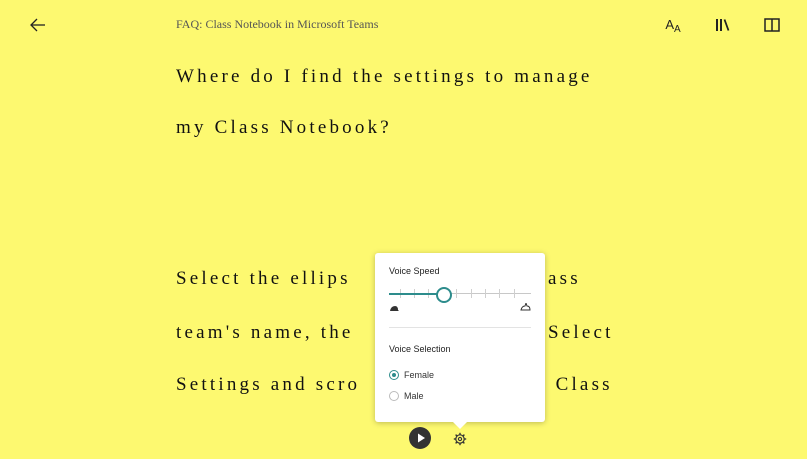 This screenshot has height=459, width=807. I want to click on voice-option-male: Male, so click(406, 396).